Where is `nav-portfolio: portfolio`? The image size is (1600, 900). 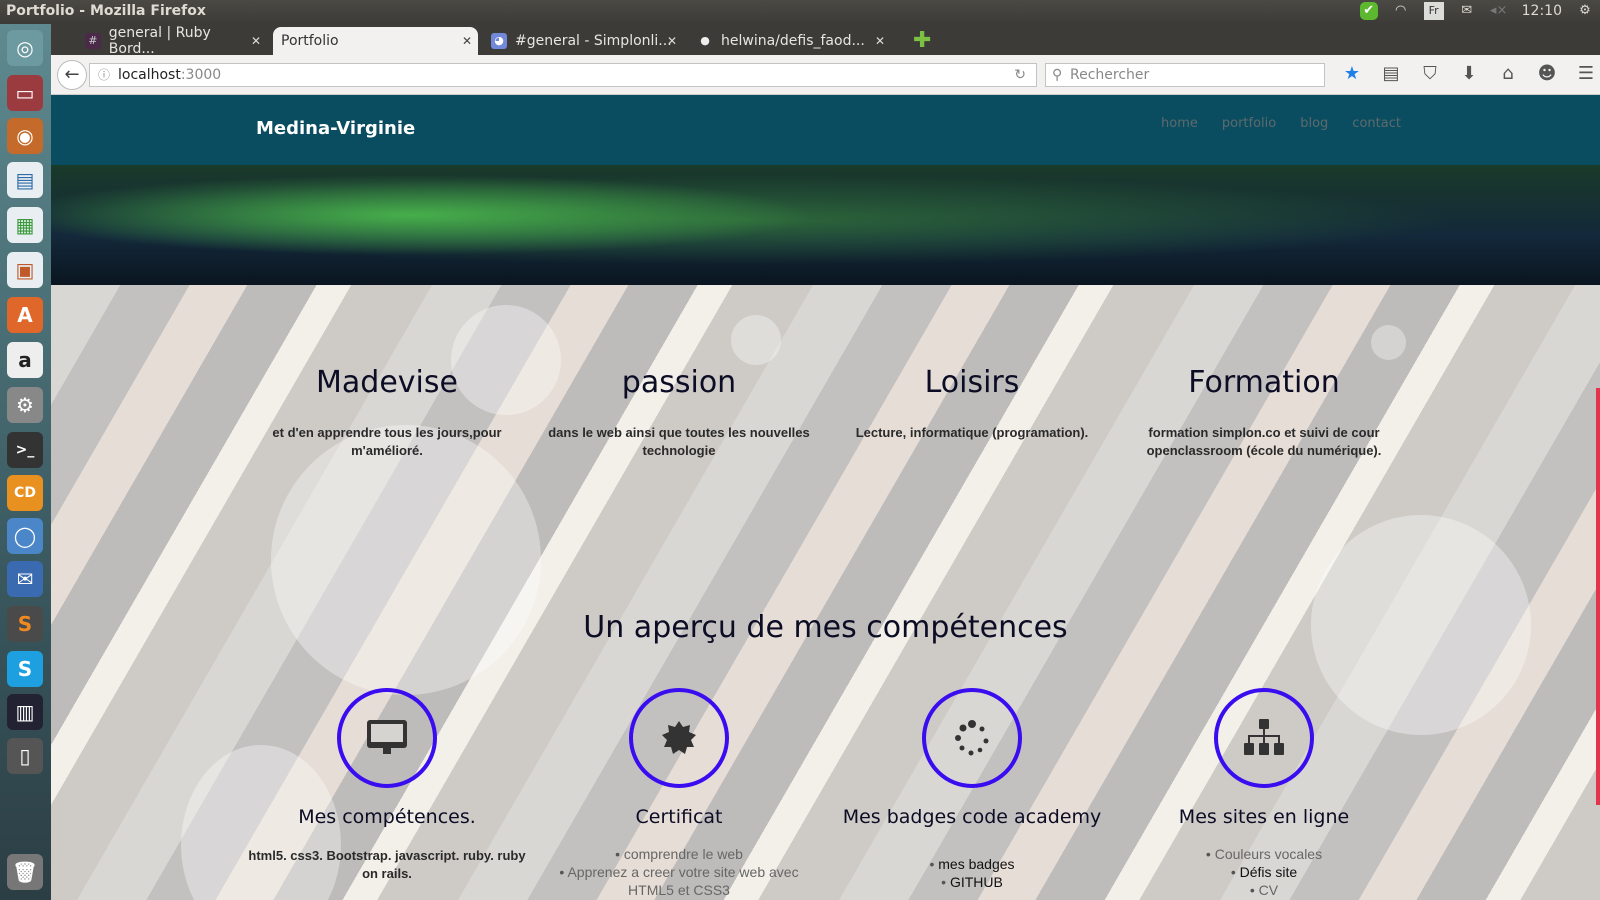 nav-portfolio: portfolio is located at coordinates (1249, 123).